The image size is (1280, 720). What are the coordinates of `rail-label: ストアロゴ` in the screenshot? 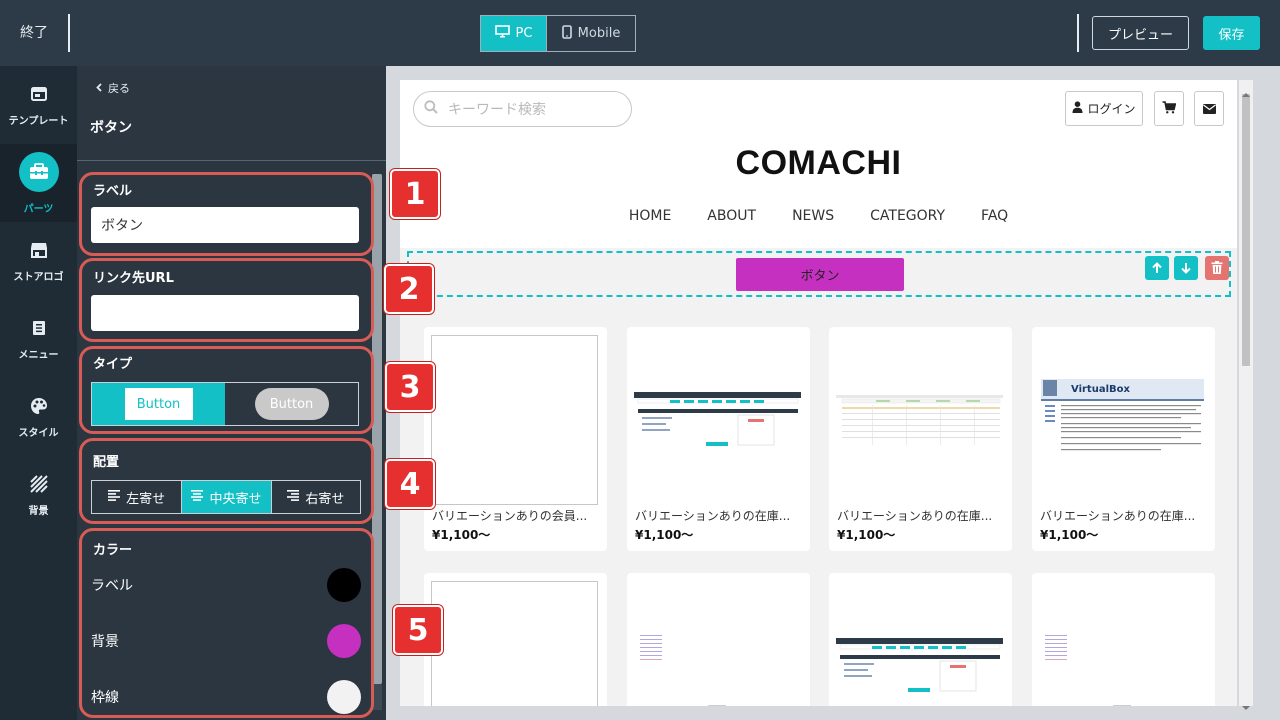 It's located at (38, 277).